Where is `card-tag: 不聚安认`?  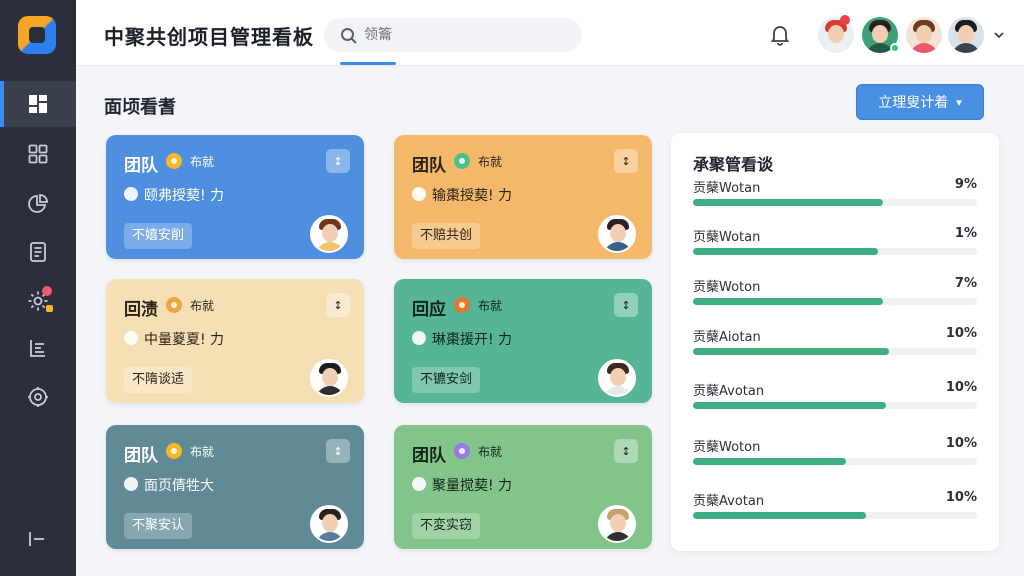
card-tag: 不聚安认 is located at coordinates (158, 526).